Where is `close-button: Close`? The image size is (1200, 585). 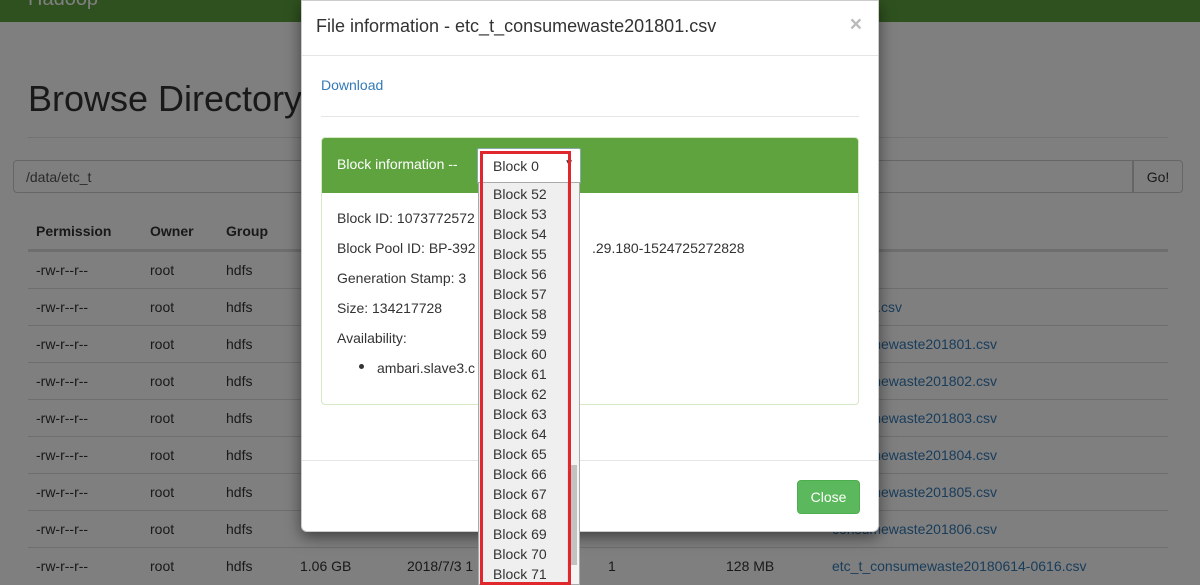
close-button: Close is located at coordinates (828, 497).